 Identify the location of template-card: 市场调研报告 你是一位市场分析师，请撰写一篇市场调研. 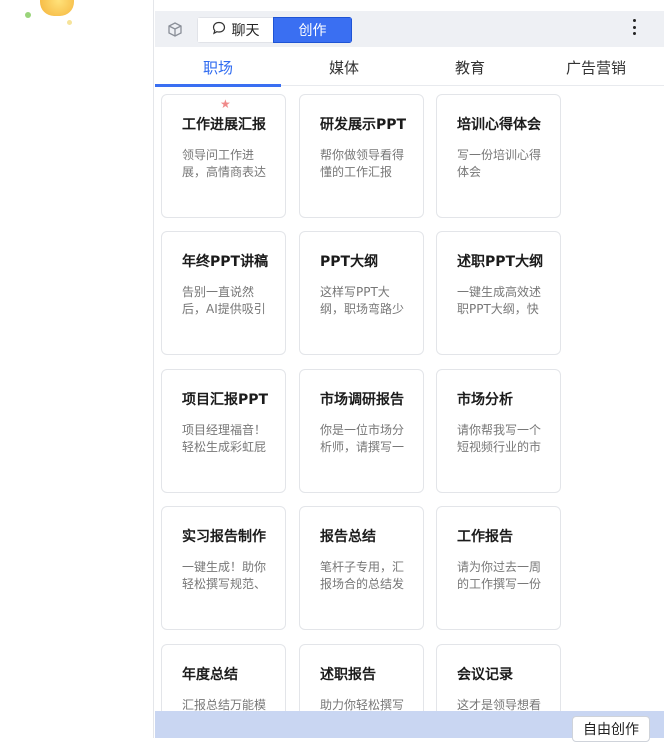
(361, 431).